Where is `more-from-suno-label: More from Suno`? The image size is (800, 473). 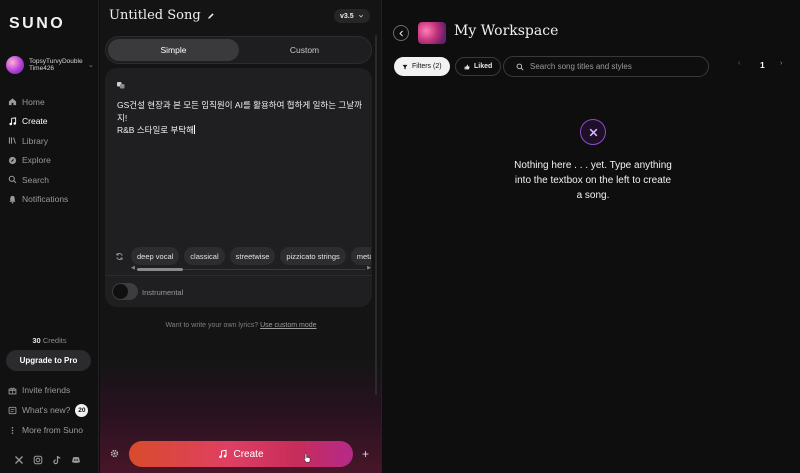 more-from-suno-label: More from Suno is located at coordinates (52, 430).